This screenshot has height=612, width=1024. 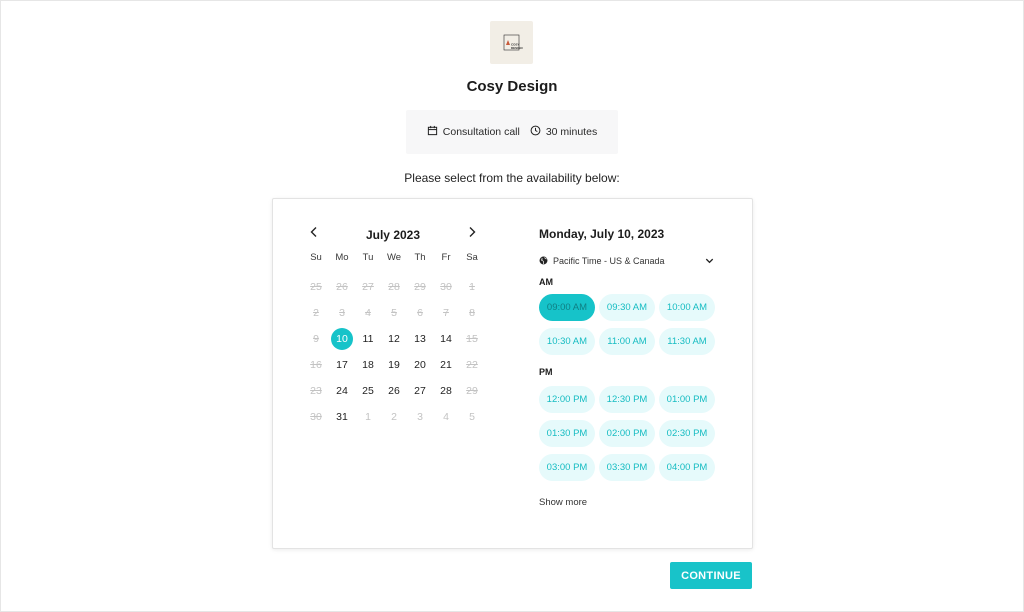 I want to click on calendar-day: 18, so click(x=368, y=365).